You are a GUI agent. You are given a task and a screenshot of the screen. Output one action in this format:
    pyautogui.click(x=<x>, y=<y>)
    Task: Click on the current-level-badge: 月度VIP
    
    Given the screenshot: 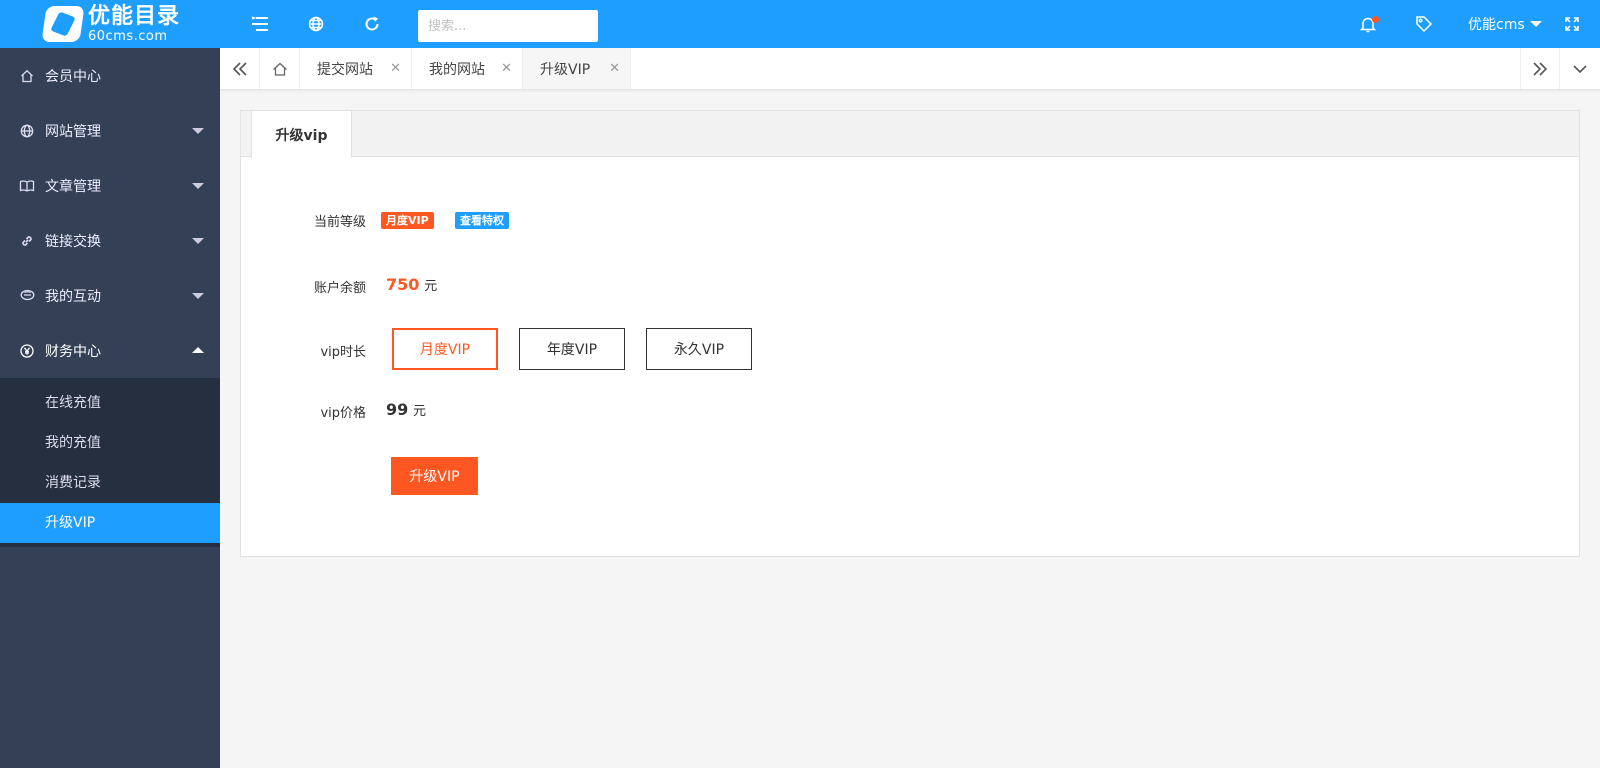 What is the action you would take?
    pyautogui.click(x=407, y=220)
    